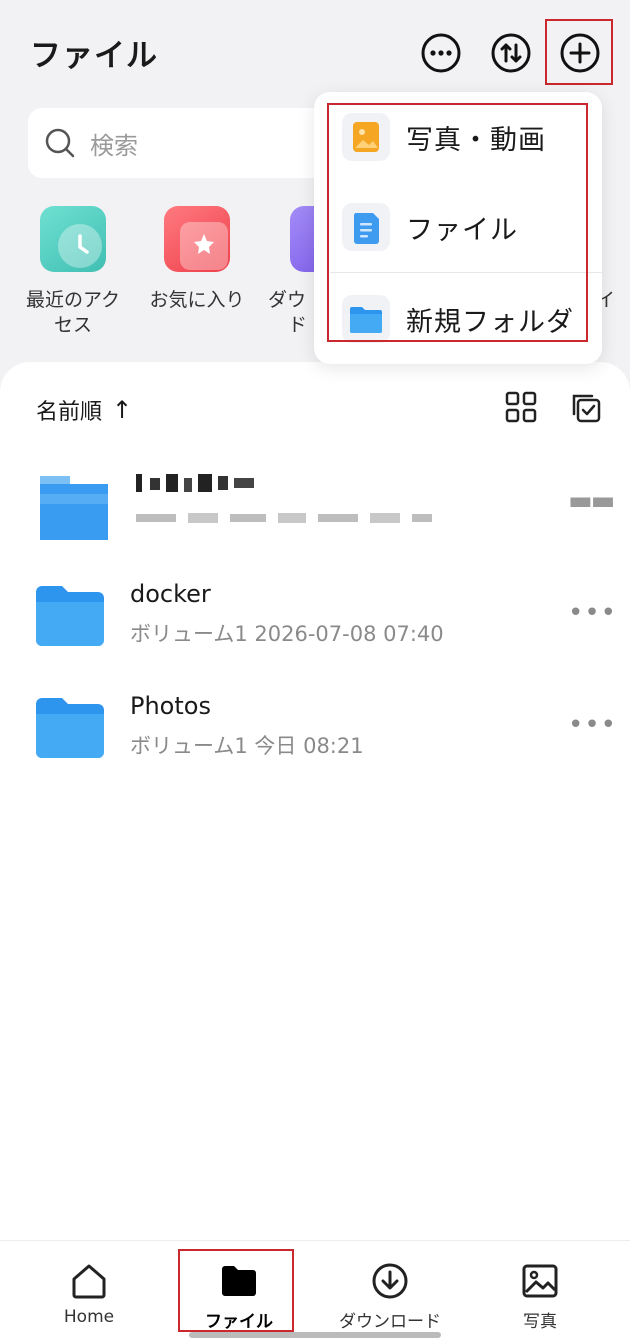 Image resolution: width=630 pixels, height=1340 pixels. I want to click on file-meta: ボリューム1 2026-07-08 07:40, so click(287, 634).